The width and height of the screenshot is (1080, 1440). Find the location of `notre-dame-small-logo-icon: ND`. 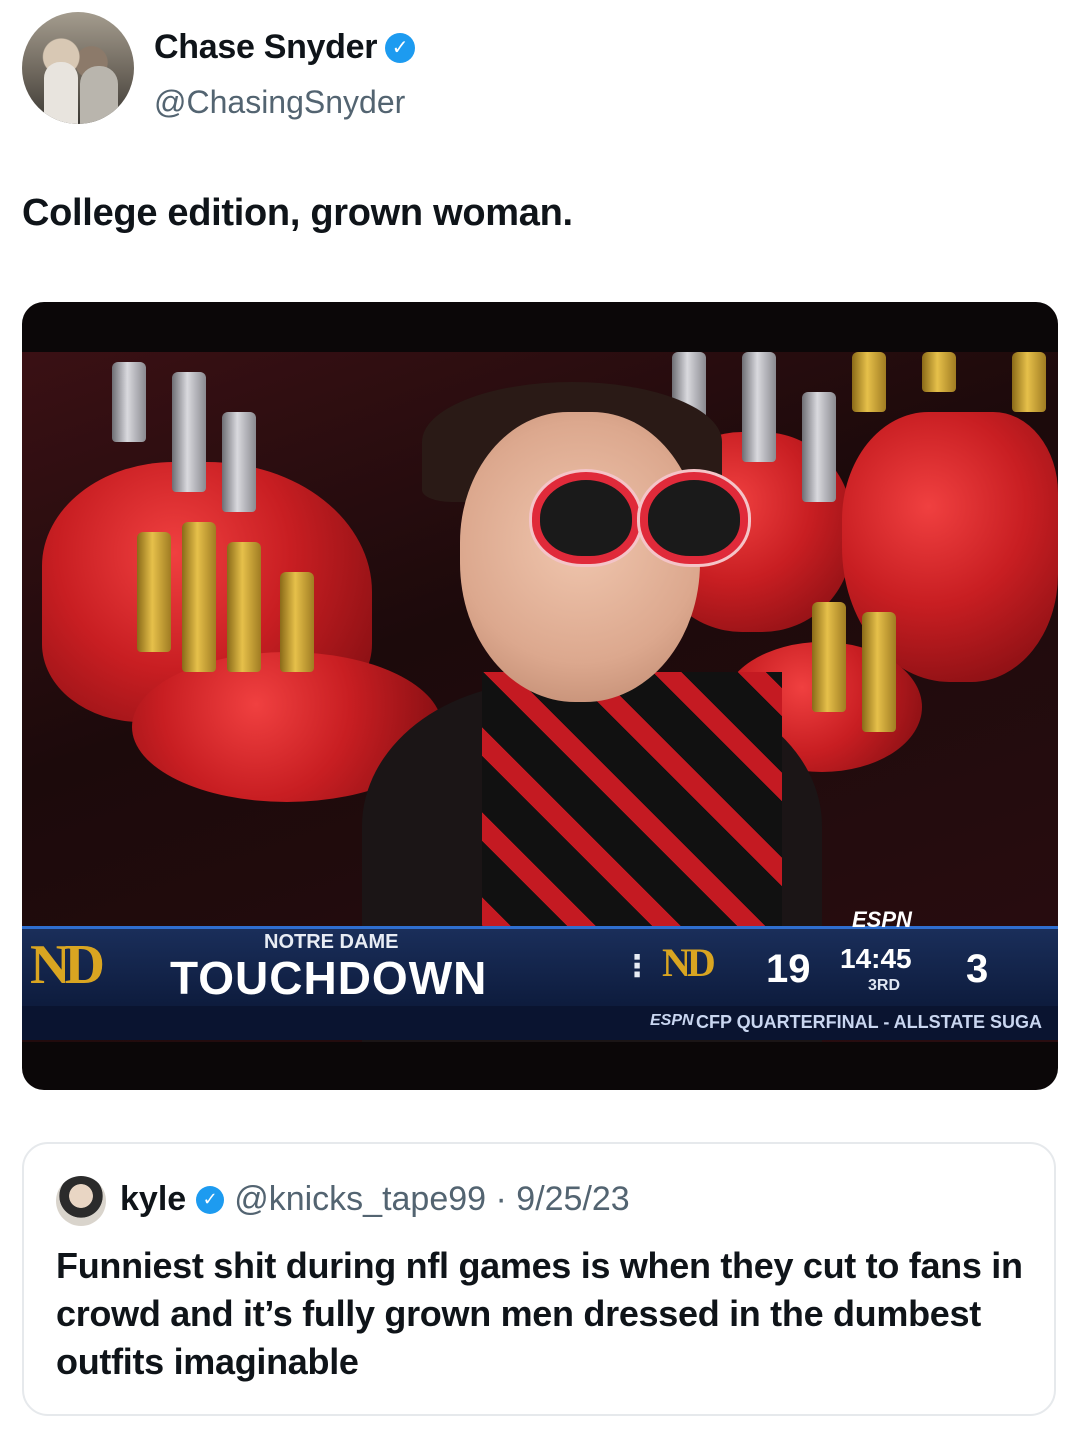

notre-dame-small-logo-icon: ND is located at coordinates (689, 962).